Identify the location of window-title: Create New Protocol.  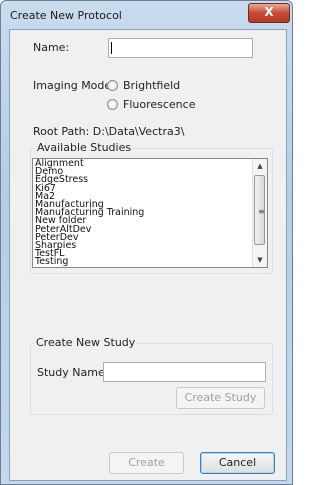
(66, 15).